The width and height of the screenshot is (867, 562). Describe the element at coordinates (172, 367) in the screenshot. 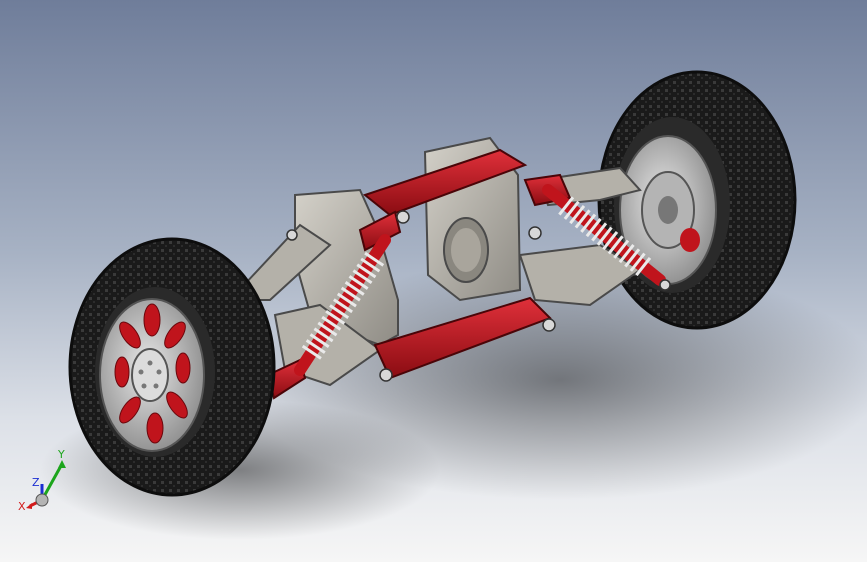

I see `front-wheel` at that location.